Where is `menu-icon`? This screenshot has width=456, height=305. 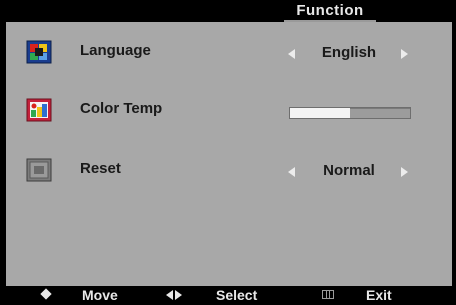 menu-icon is located at coordinates (328, 294).